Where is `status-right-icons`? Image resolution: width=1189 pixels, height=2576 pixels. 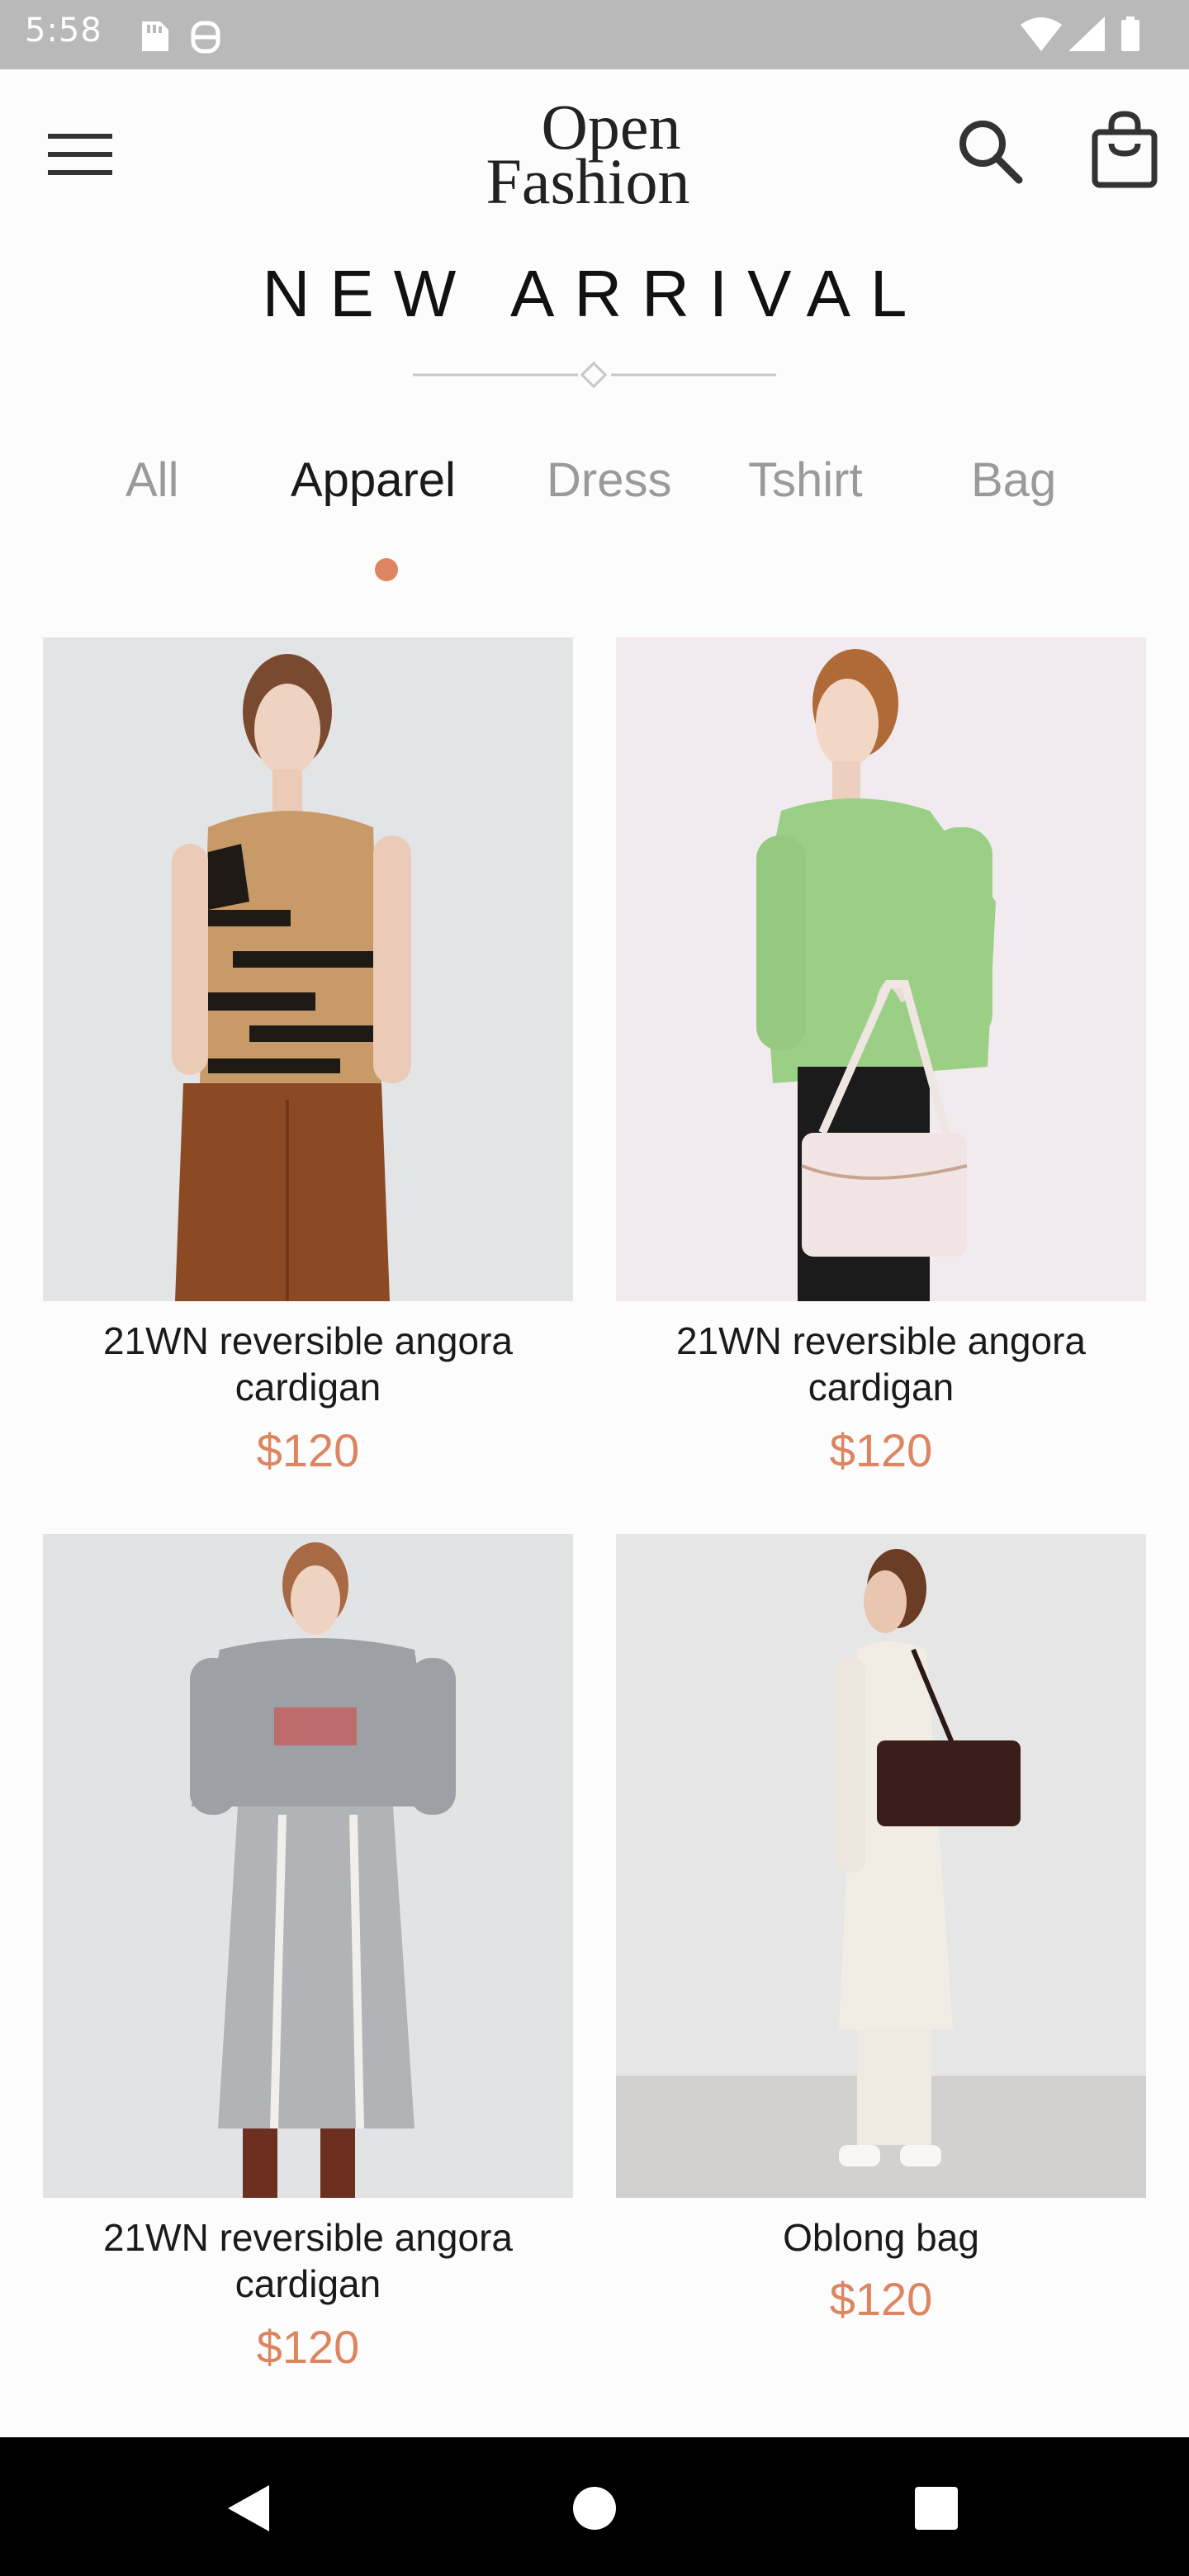
status-right-icons is located at coordinates (1089, 36).